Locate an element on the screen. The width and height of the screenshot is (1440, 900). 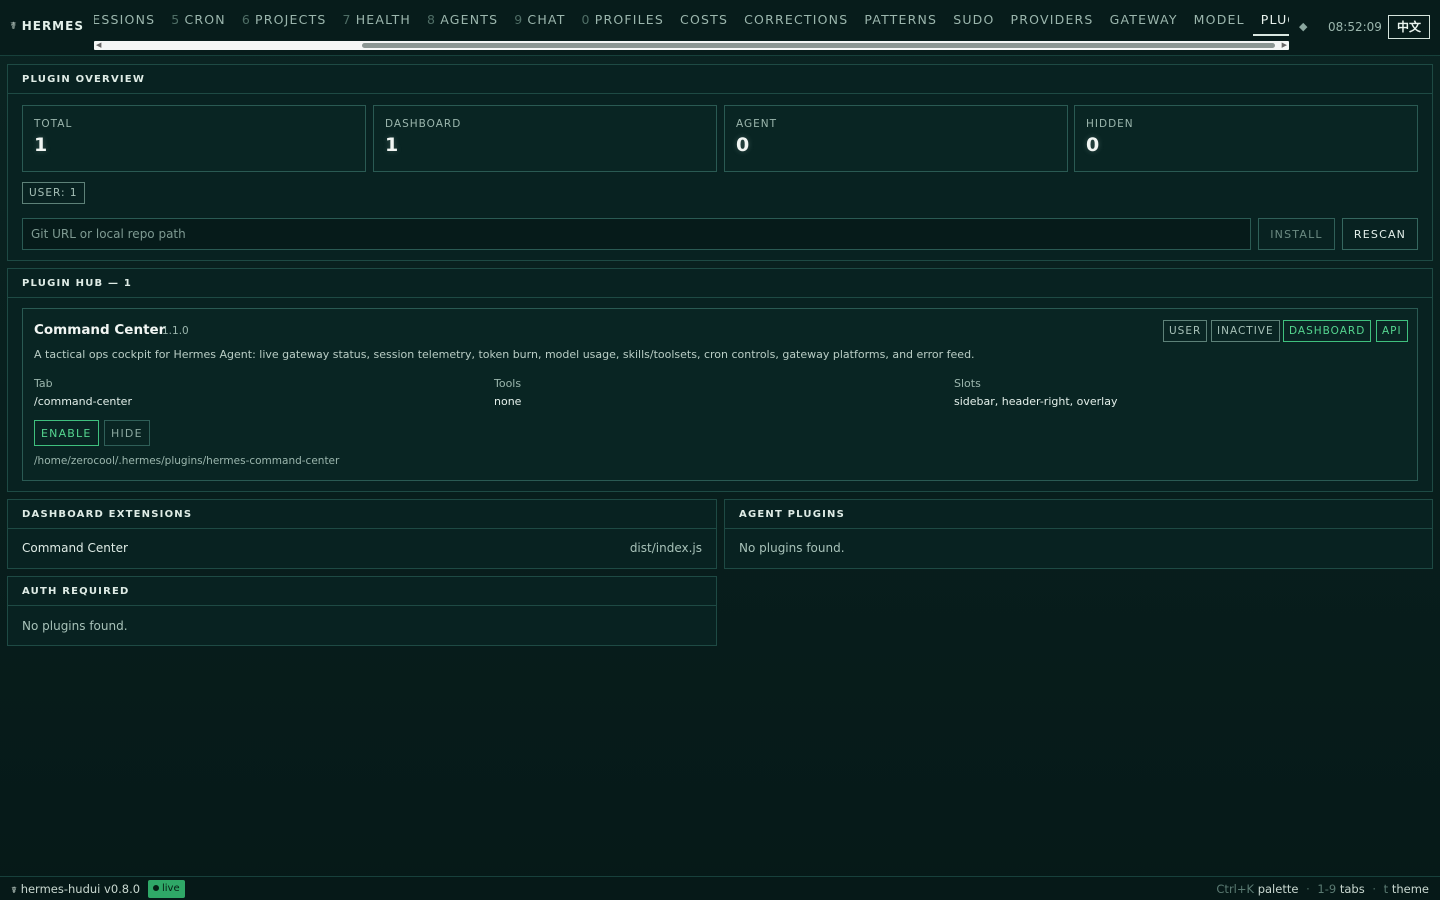
brand-name: HERMES is located at coordinates (52, 26).